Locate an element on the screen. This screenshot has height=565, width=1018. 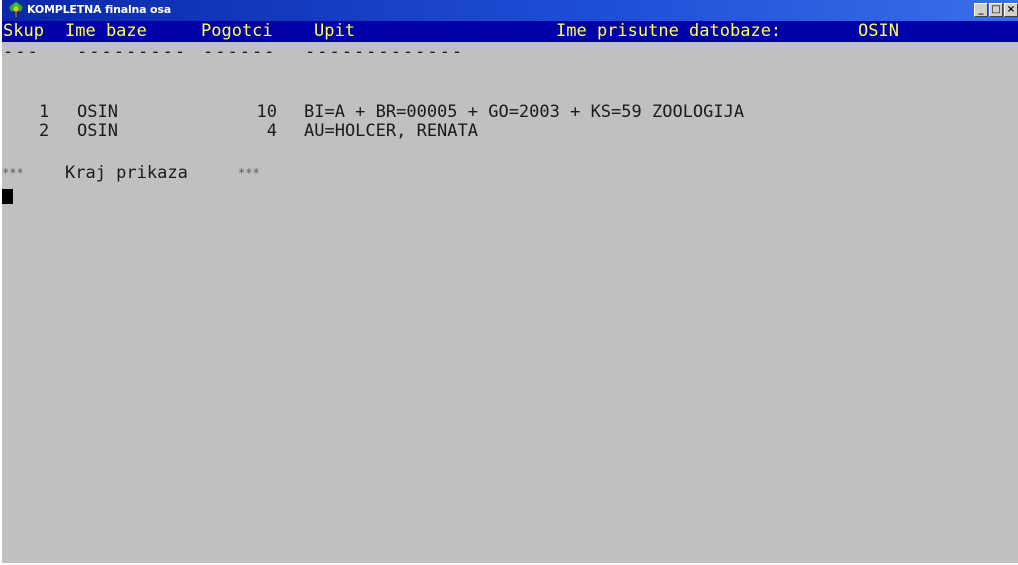
tree-icon is located at coordinates (16, 9).